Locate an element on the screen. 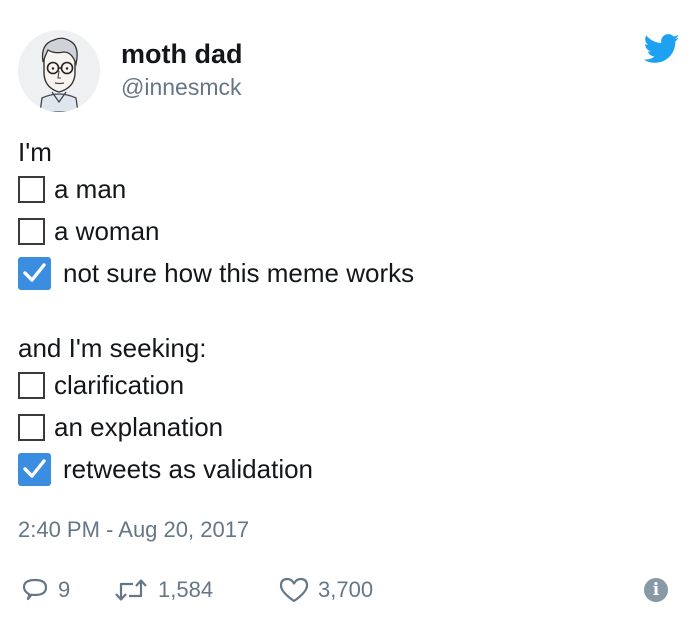  reply-bubble-icon is located at coordinates (35, 589).